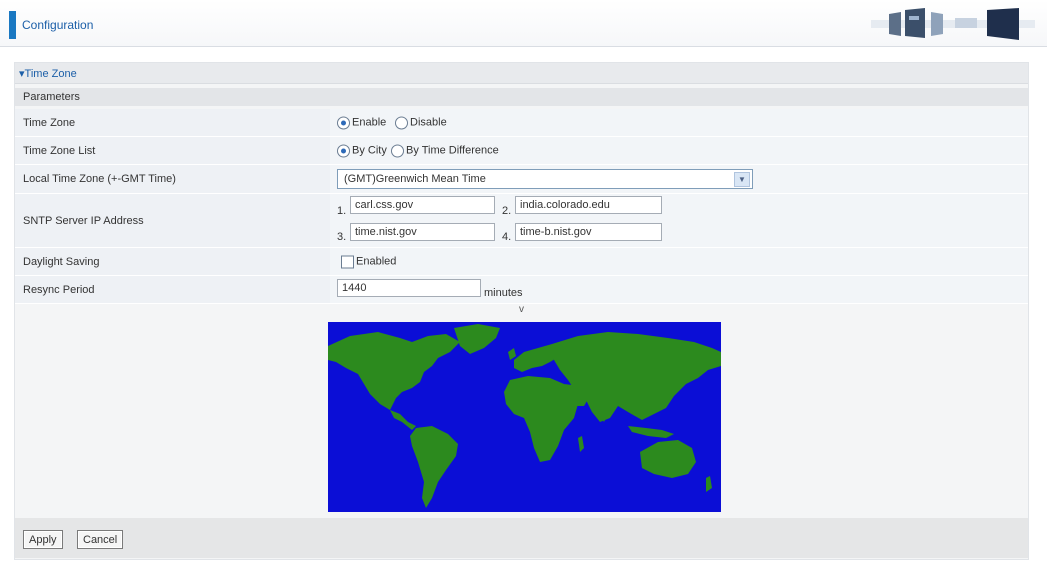 This screenshot has height=573, width=1047. I want to click on sntp-label: SNTP Server IP Address, so click(83, 220).